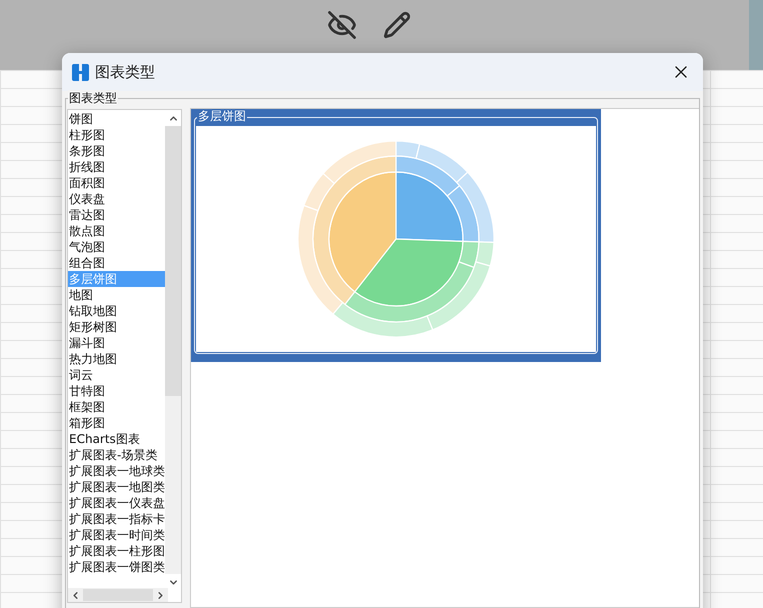  What do you see at coordinates (116, 151) in the screenshot?
I see `chart-type-item: 条形图` at bounding box center [116, 151].